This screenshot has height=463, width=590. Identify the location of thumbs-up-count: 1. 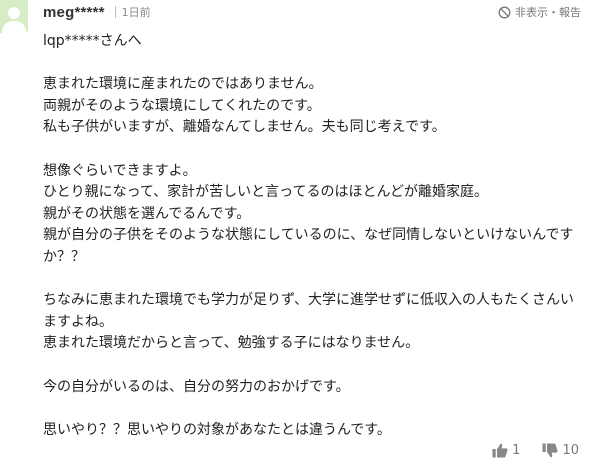
(516, 450).